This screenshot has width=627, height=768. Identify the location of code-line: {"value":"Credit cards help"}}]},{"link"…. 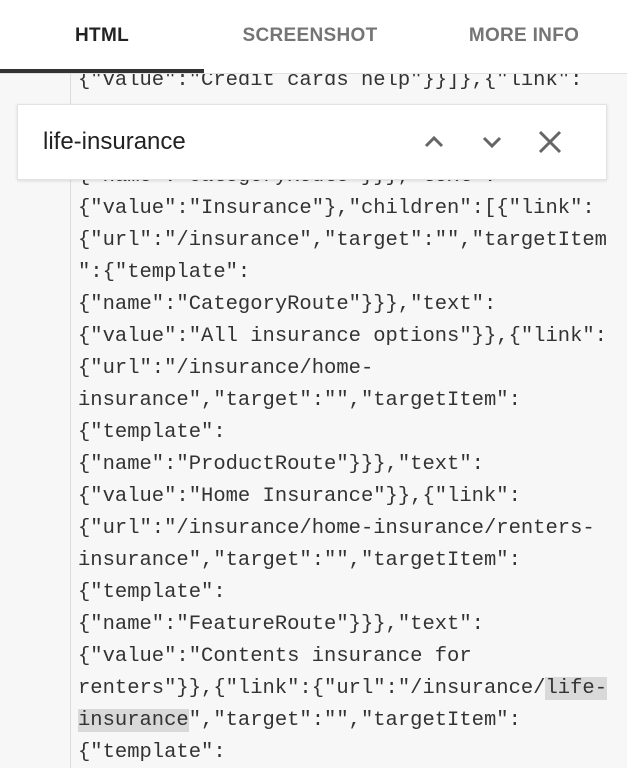
(330, 83).